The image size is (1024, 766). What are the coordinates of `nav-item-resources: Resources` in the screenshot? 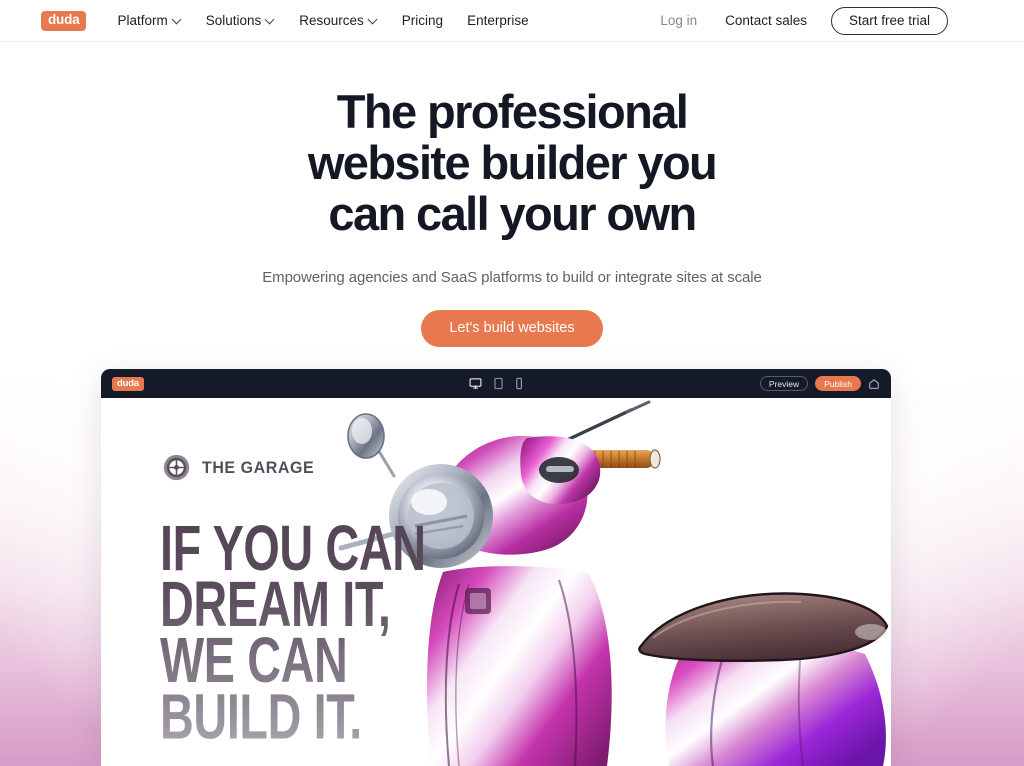 It's located at (338, 21).